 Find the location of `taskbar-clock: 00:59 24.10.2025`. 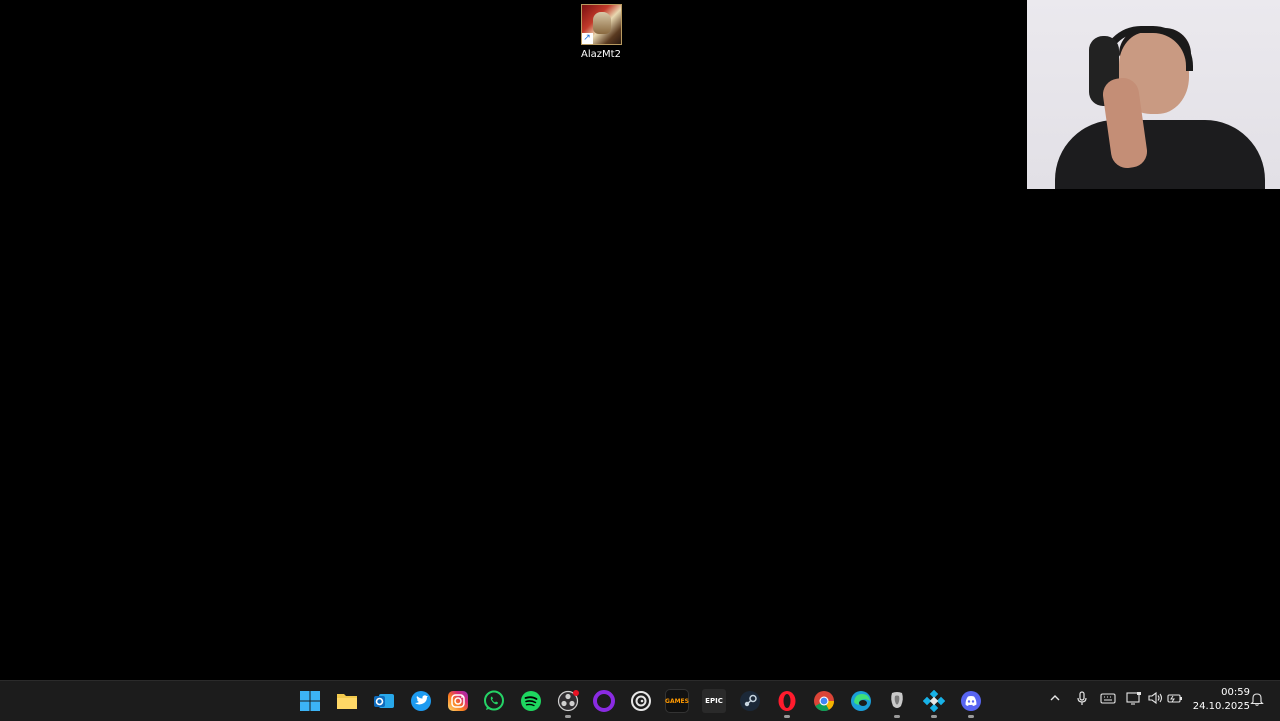

taskbar-clock: 00:59 24.10.2025 is located at coordinates (1220, 700).